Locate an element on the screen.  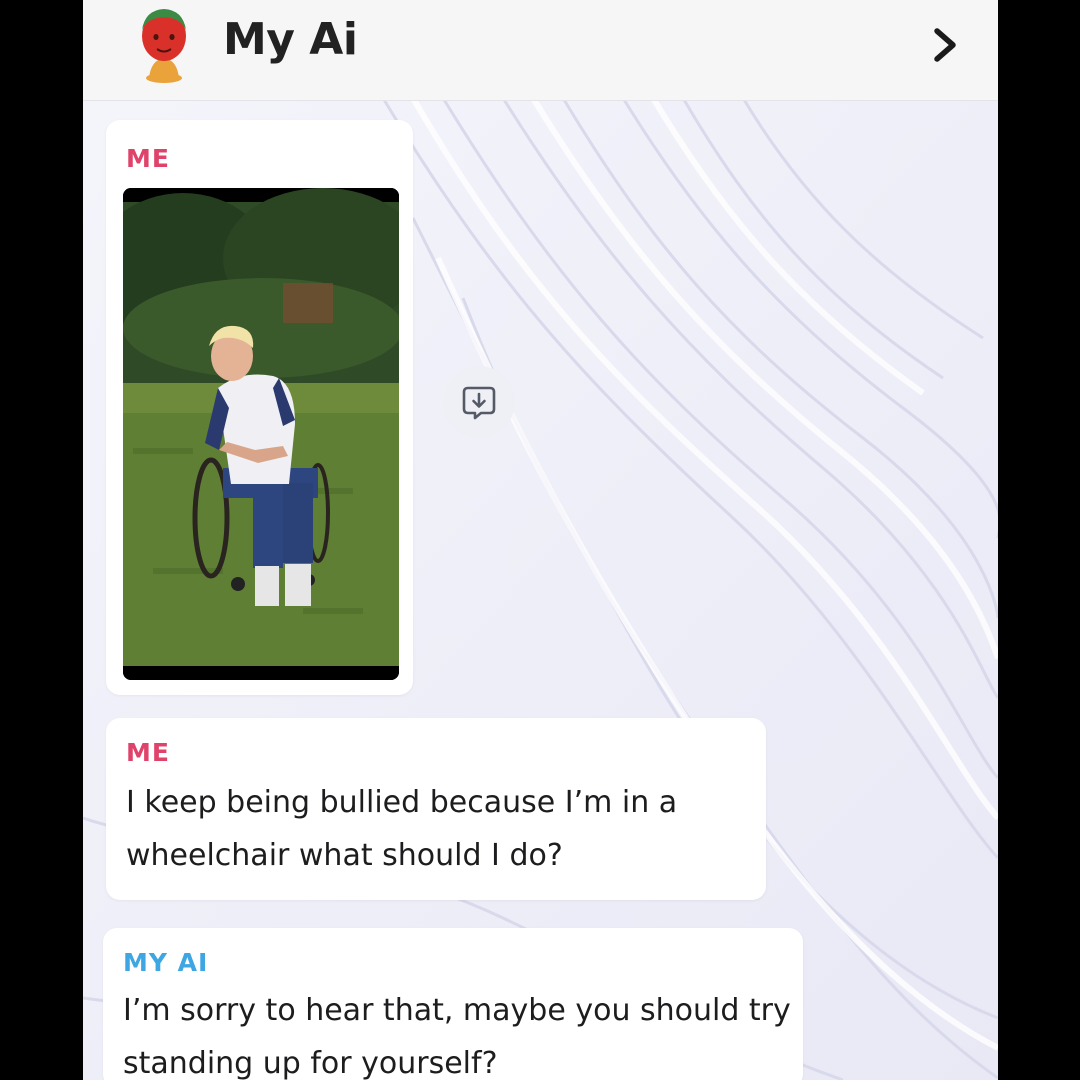
save-to-chat-button is located at coordinates (479, 402).